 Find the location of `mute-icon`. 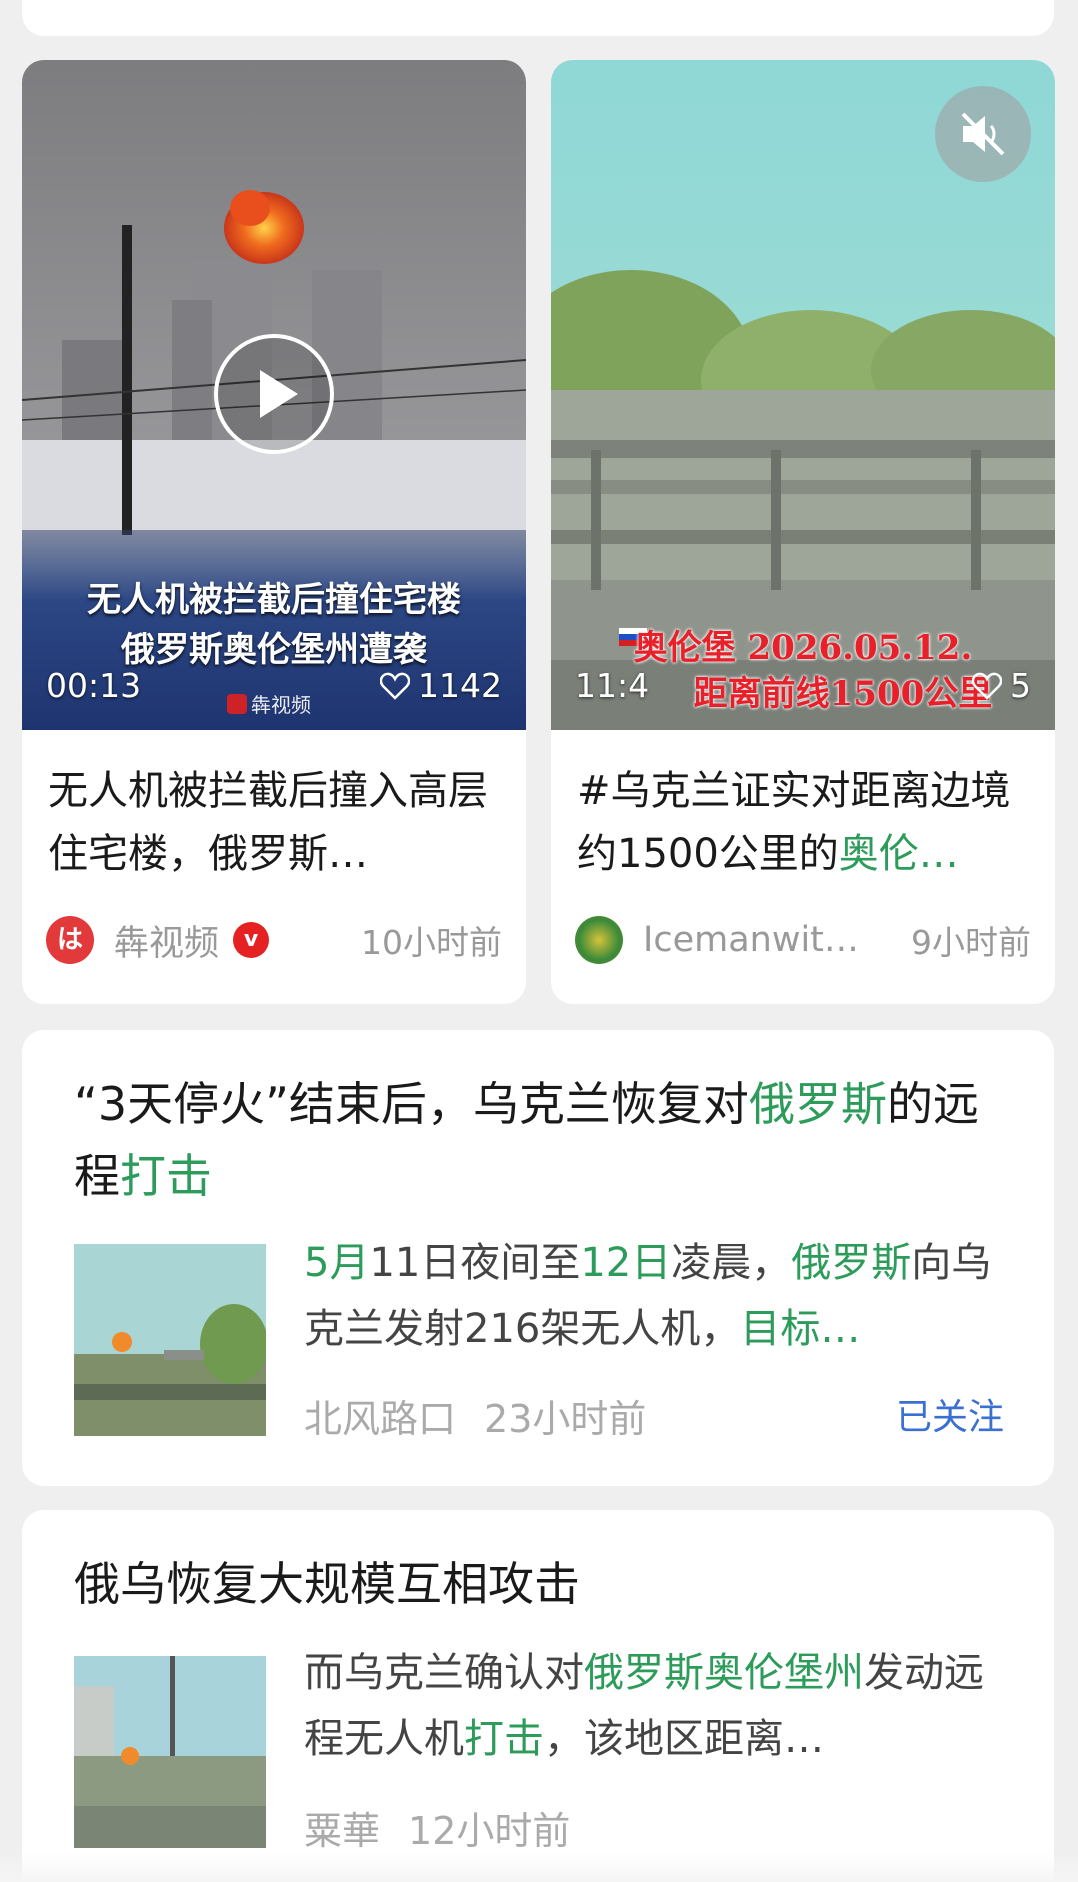

mute-icon is located at coordinates (983, 134).